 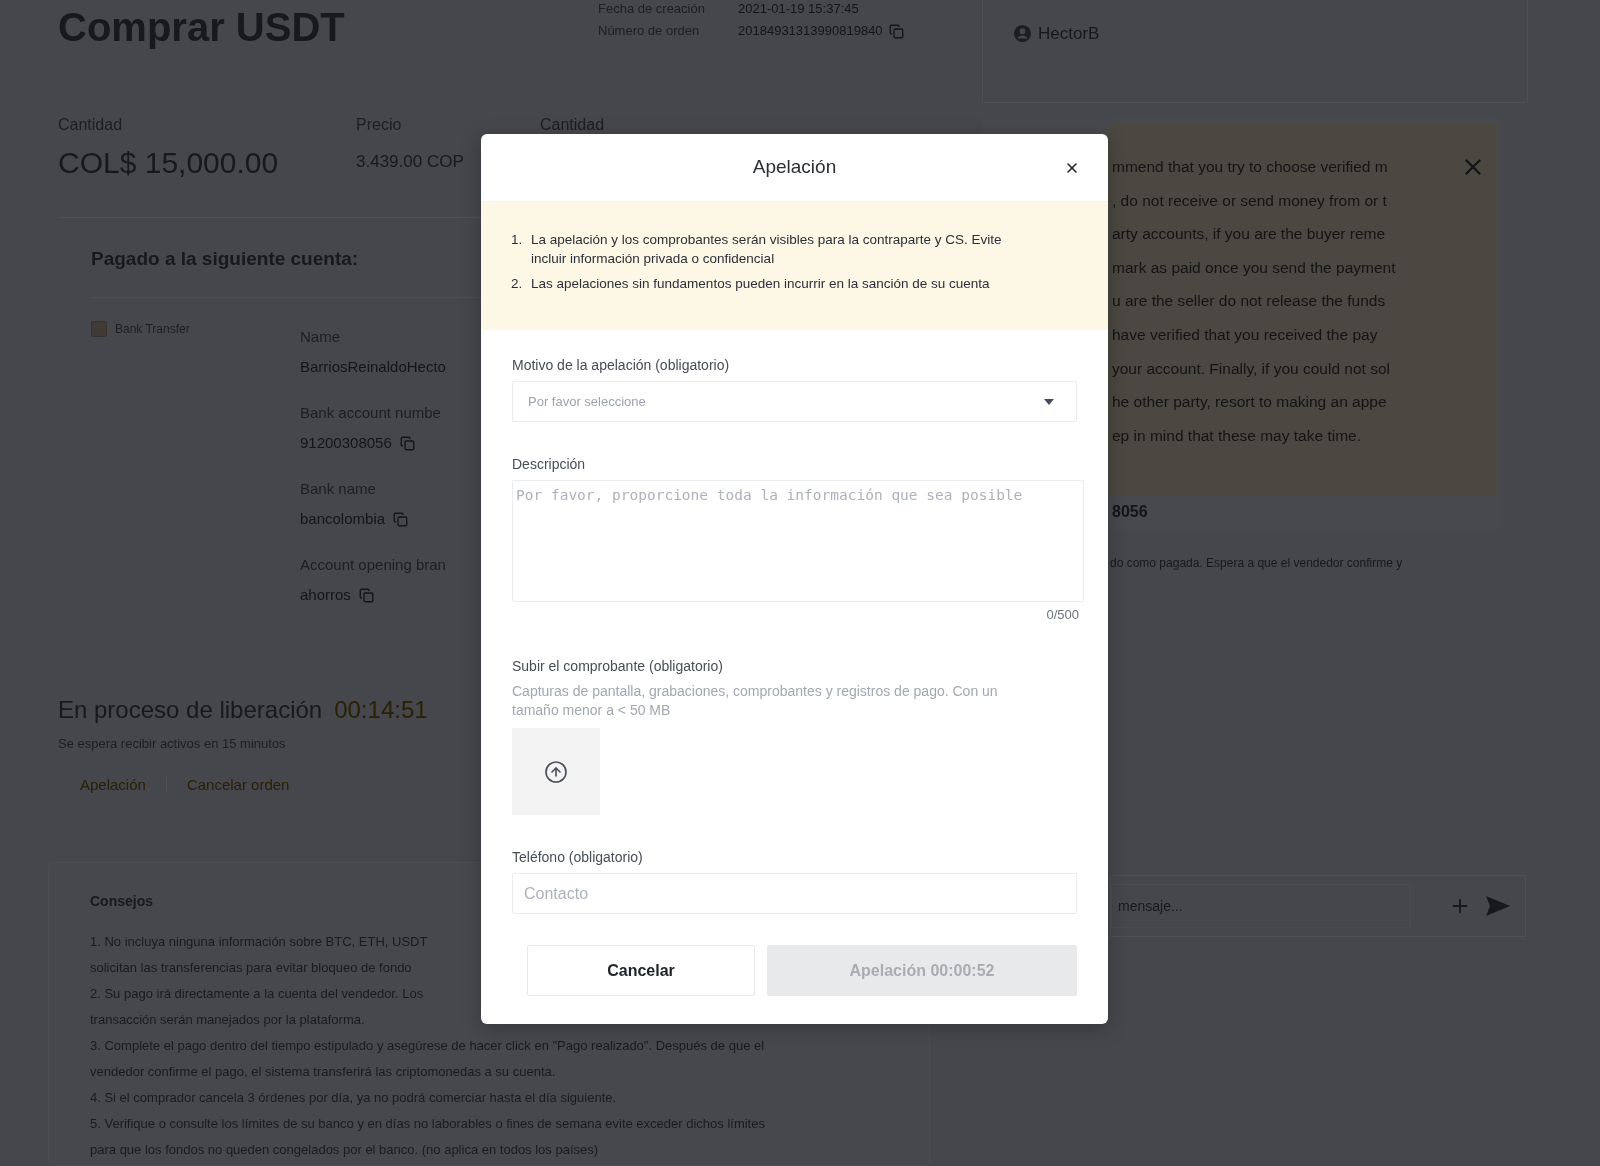 What do you see at coordinates (99, 329) in the screenshot?
I see `method-square-icon` at bounding box center [99, 329].